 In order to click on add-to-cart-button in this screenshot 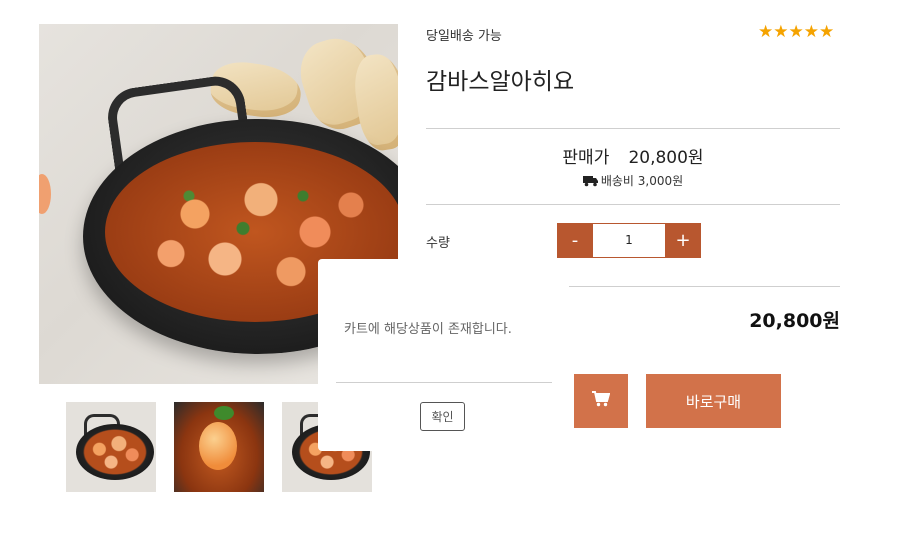, I will do `click(601, 401)`.